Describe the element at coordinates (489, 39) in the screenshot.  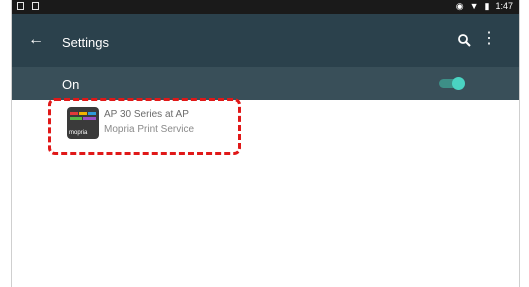
I see `more-vert-icon: ⋮` at that location.